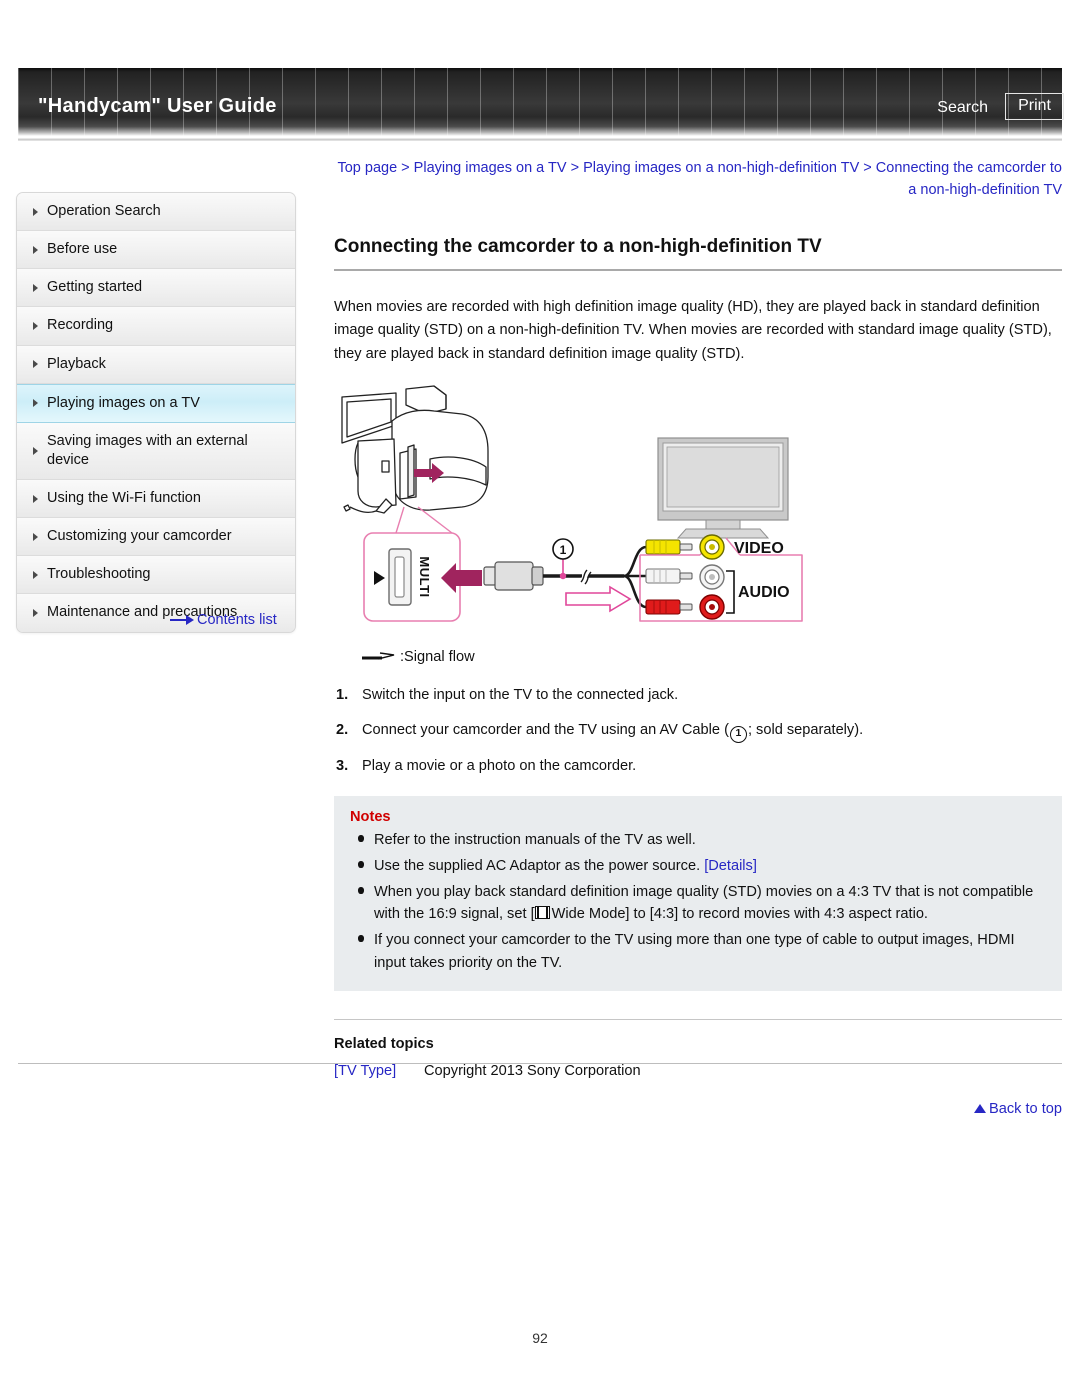 This screenshot has height=1397, width=1080. I want to click on sidebar-item-label: Getting started, so click(95, 287).